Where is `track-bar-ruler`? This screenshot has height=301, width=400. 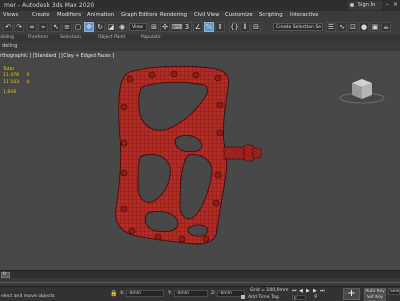 track-bar-ruler is located at coordinates (200, 282).